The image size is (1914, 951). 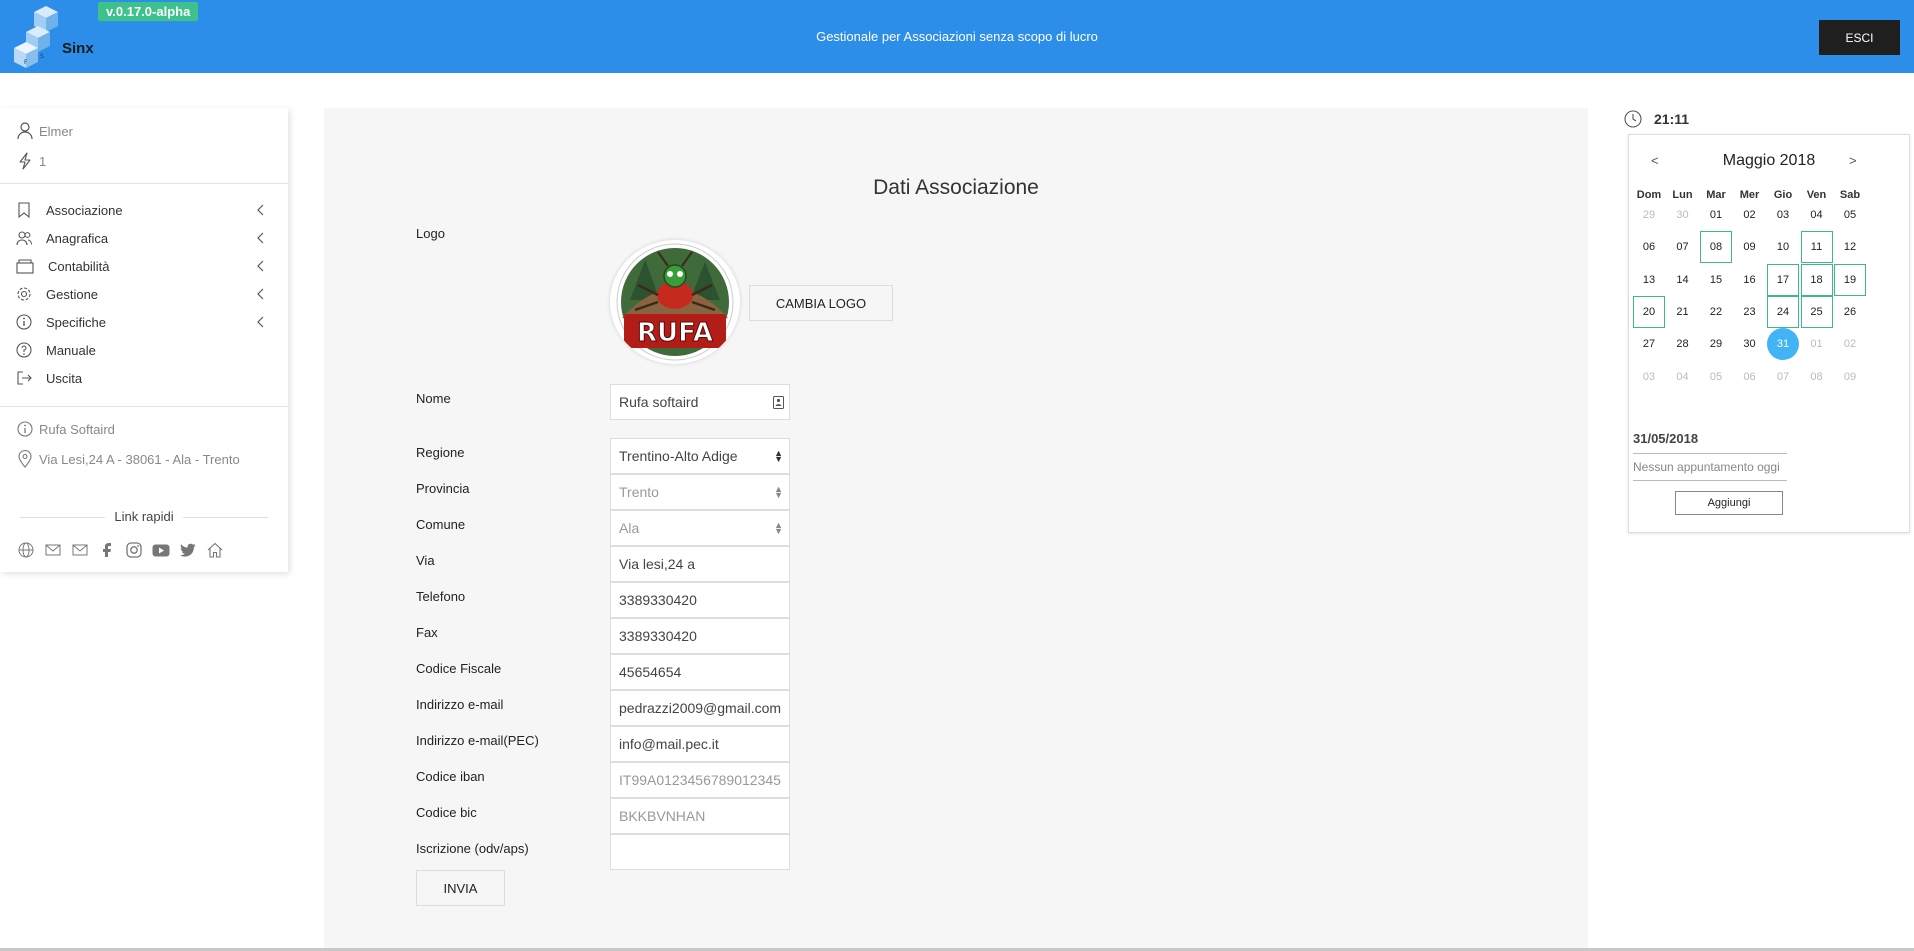 What do you see at coordinates (52, 550) in the screenshot?
I see `mail-icon` at bounding box center [52, 550].